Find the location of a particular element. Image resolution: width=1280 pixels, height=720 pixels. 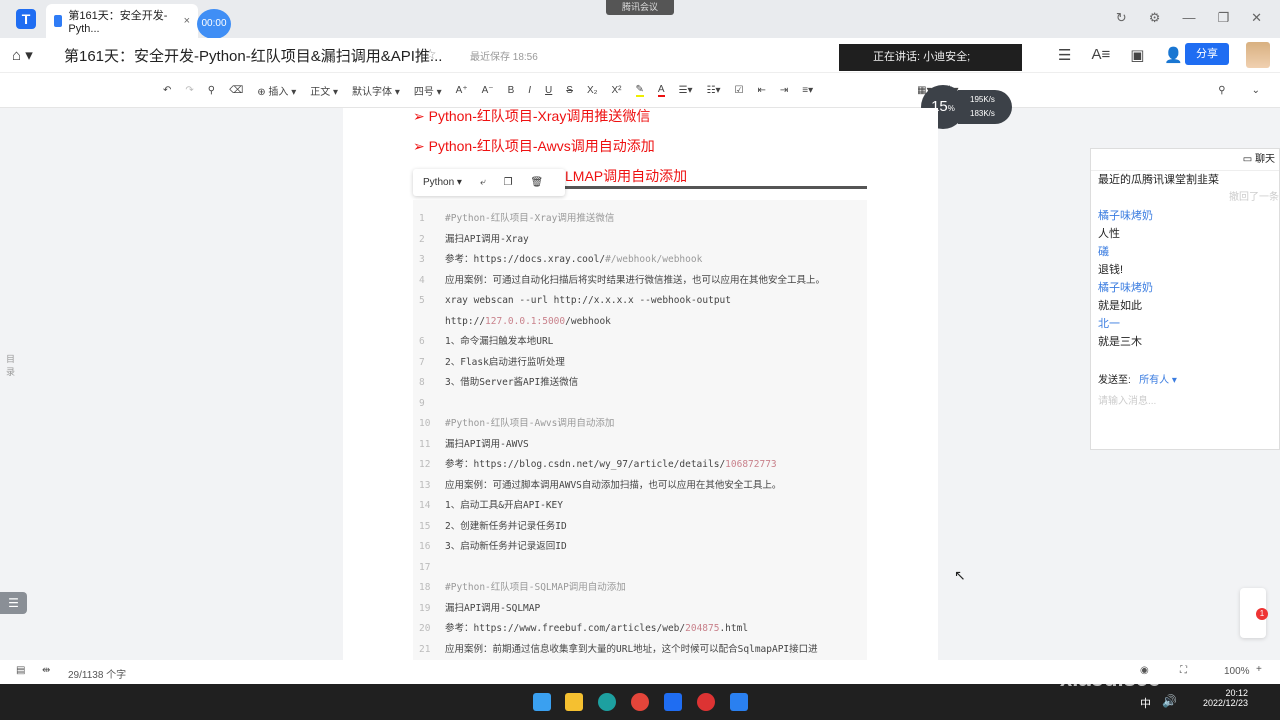

font-grow-icon: A⁺ is located at coordinates (462, 90).